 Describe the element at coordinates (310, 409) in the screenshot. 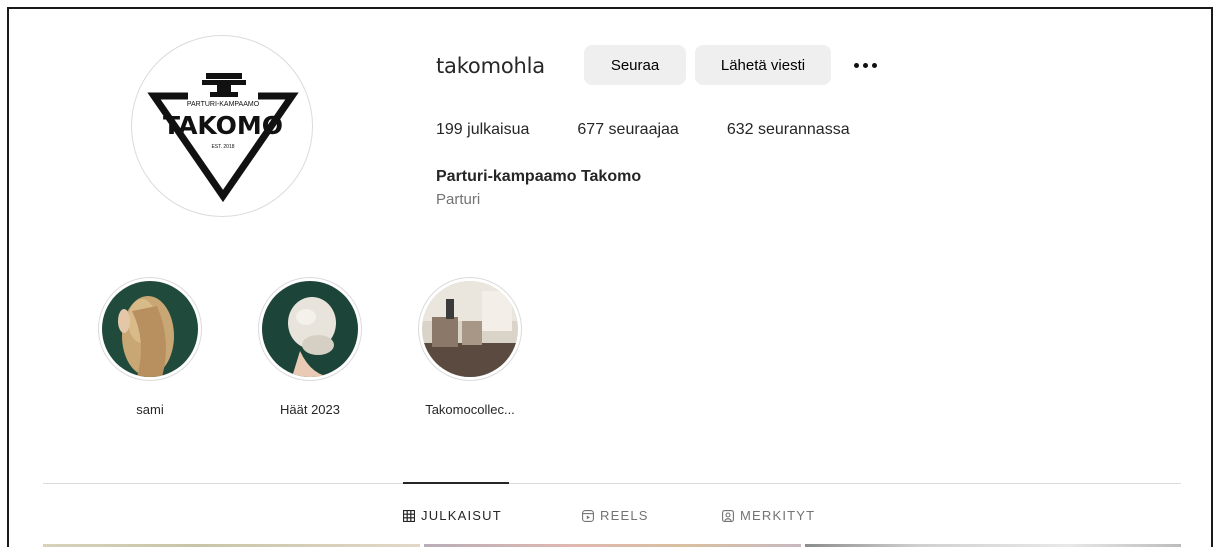

I see `highlight-label: Häät 2023` at that location.